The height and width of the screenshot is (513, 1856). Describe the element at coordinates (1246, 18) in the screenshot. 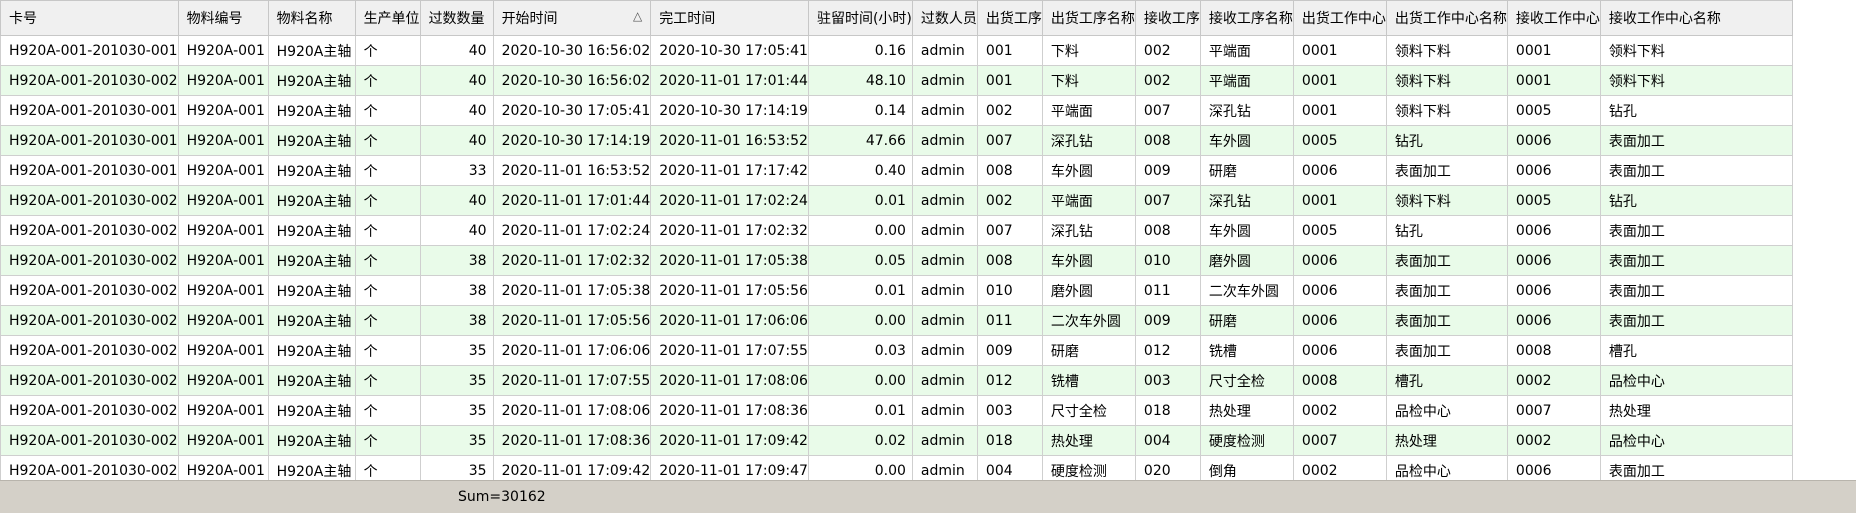

I see `column-header-in_proc_name: 接收工序名称` at that location.